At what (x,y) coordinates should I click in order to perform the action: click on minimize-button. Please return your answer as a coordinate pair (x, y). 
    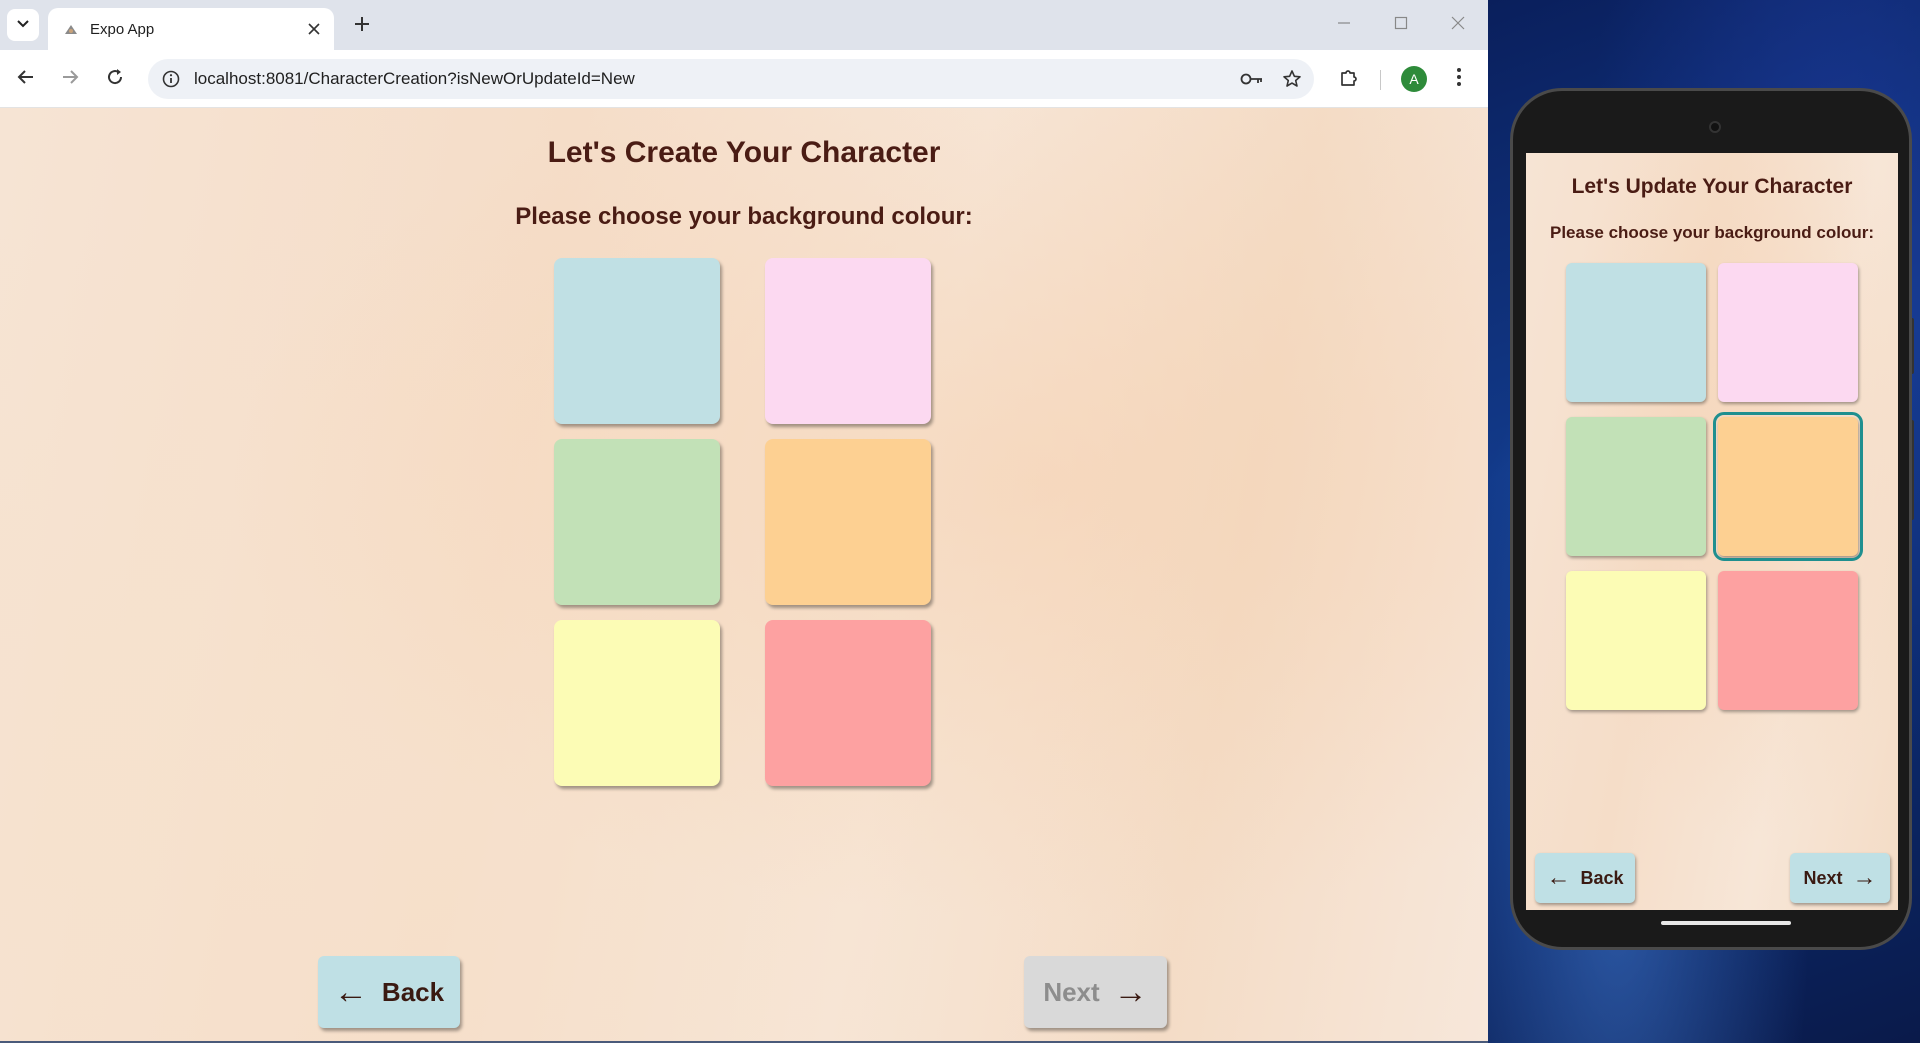
    Looking at the image, I should click on (1344, 25).